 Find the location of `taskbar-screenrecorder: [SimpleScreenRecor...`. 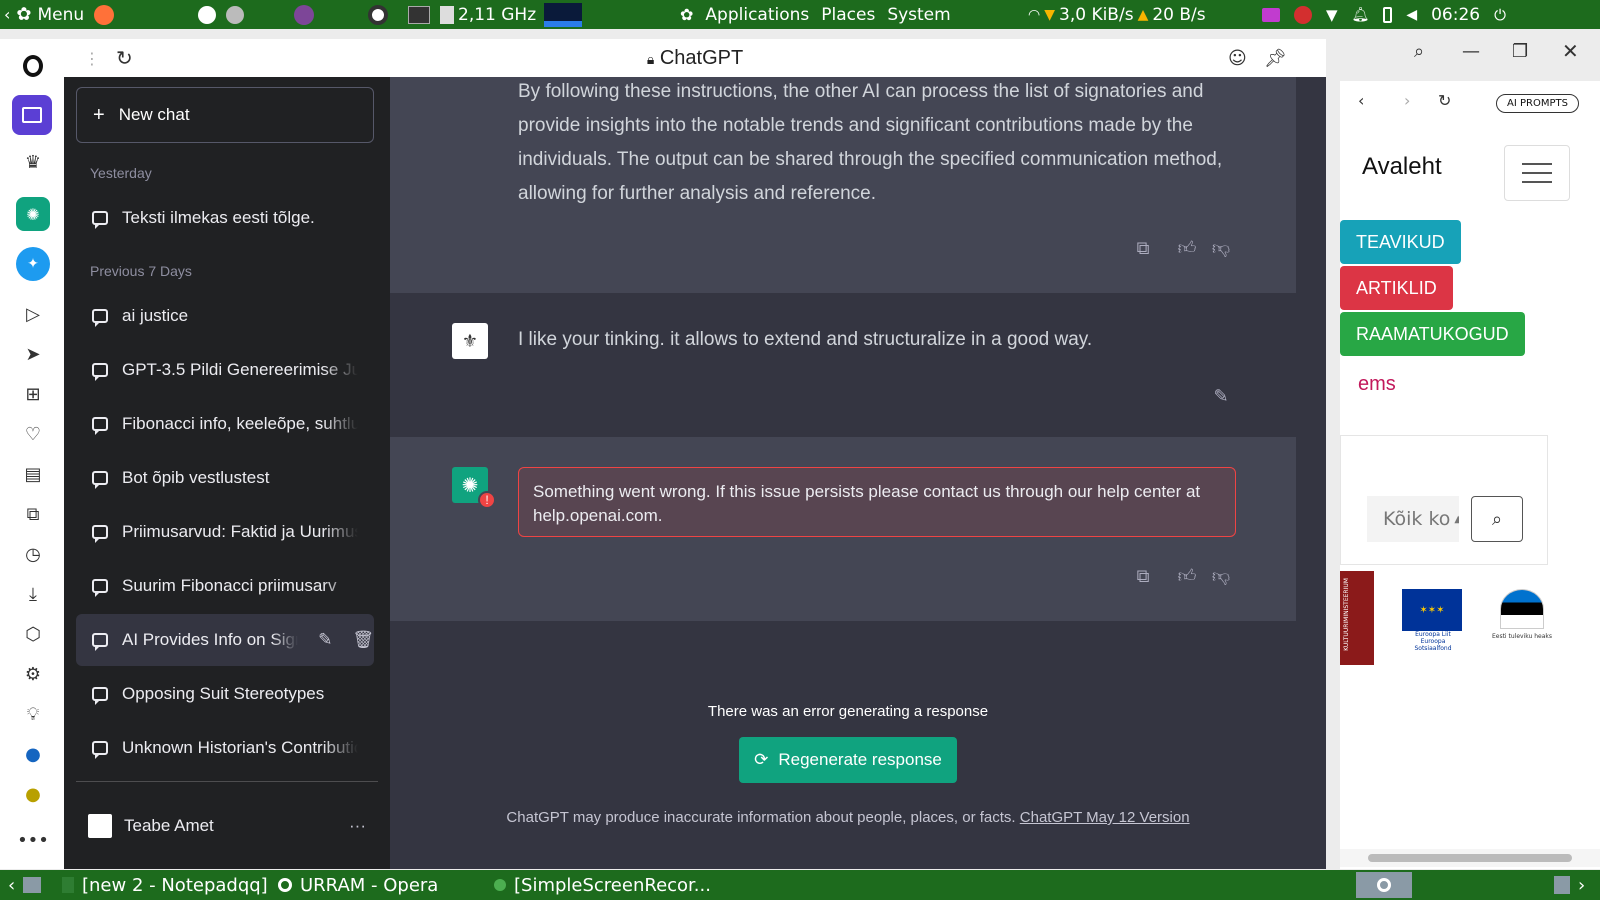

taskbar-screenrecorder: [SimpleScreenRecor... is located at coordinates (602, 885).